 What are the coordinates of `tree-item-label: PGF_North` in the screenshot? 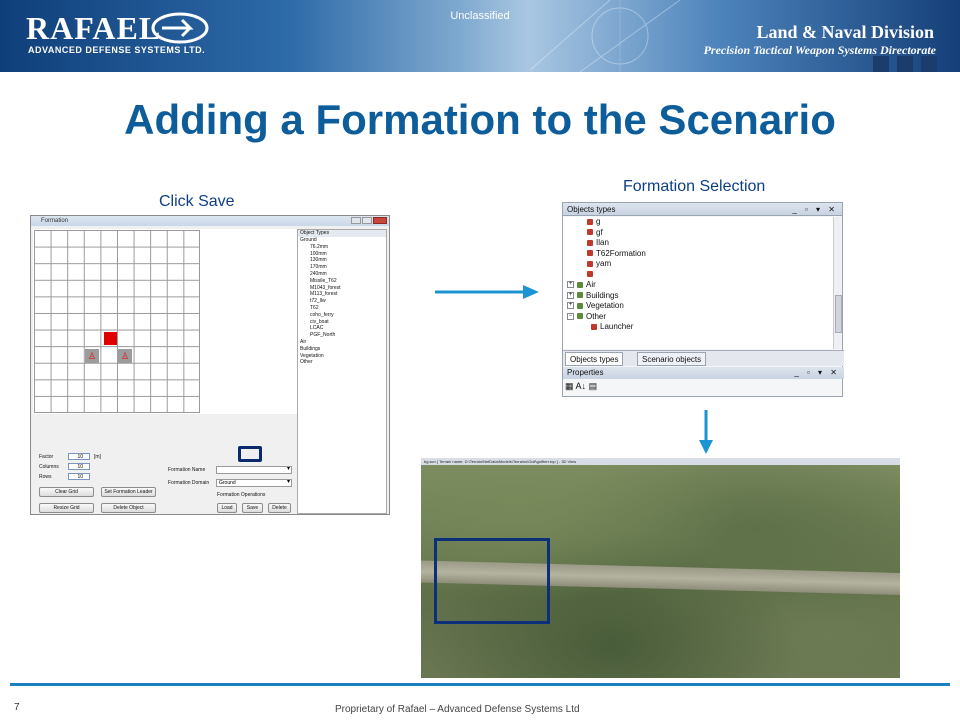 It's located at (323, 335).